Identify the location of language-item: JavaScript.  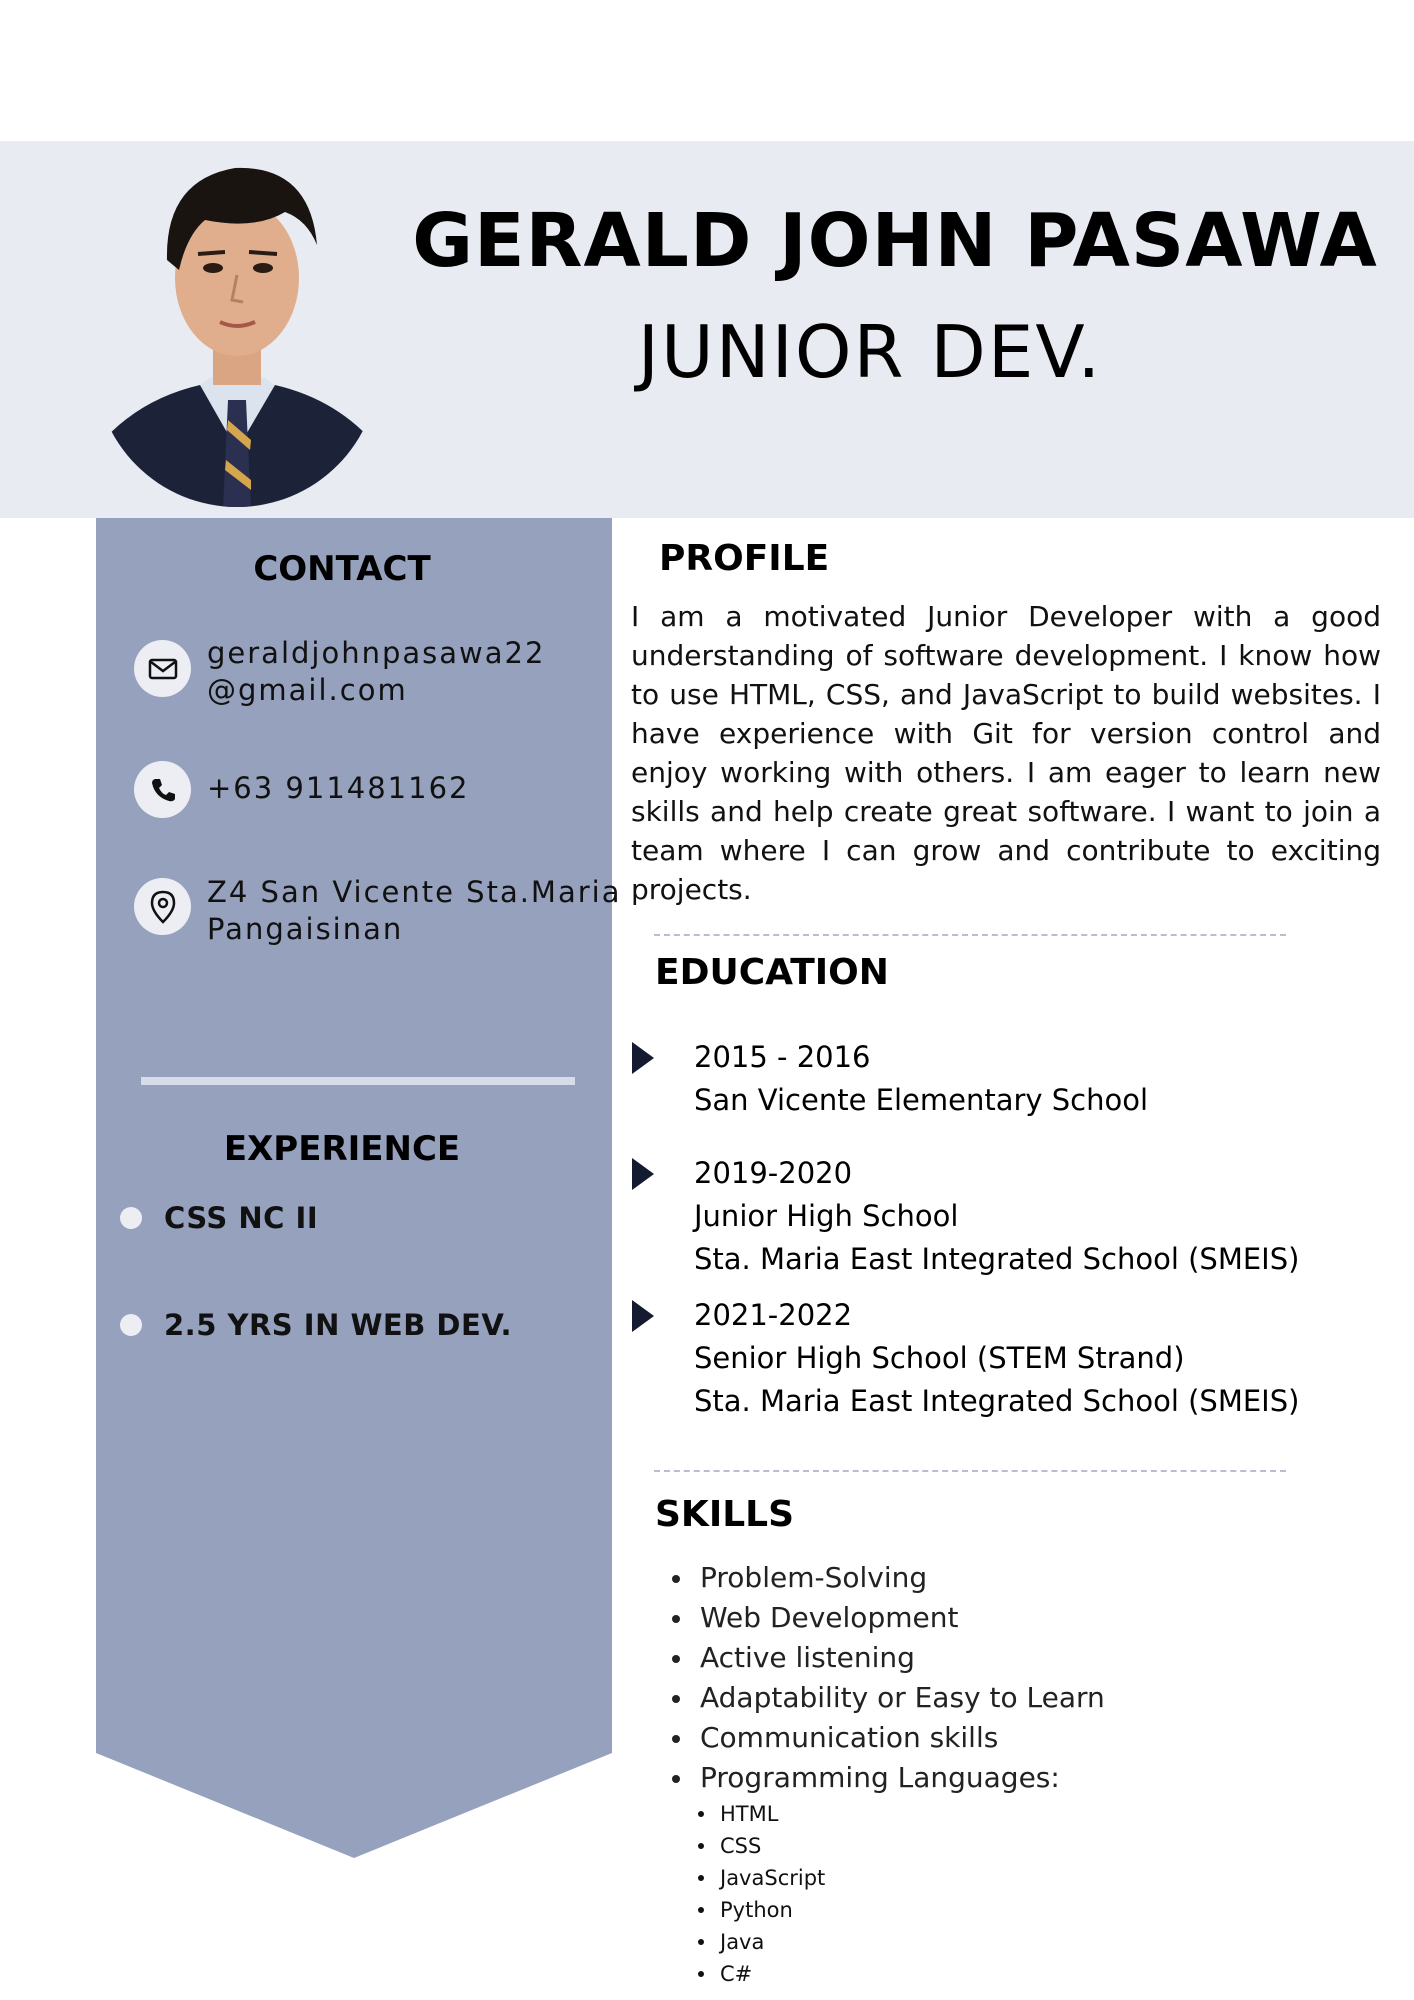
(886, 1878).